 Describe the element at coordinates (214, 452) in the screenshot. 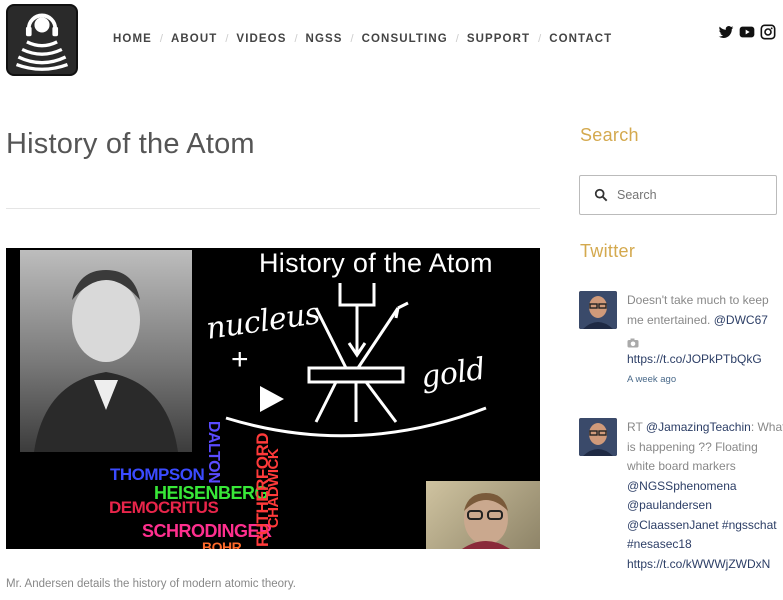

I see `video-word-dalton: DALTON` at that location.